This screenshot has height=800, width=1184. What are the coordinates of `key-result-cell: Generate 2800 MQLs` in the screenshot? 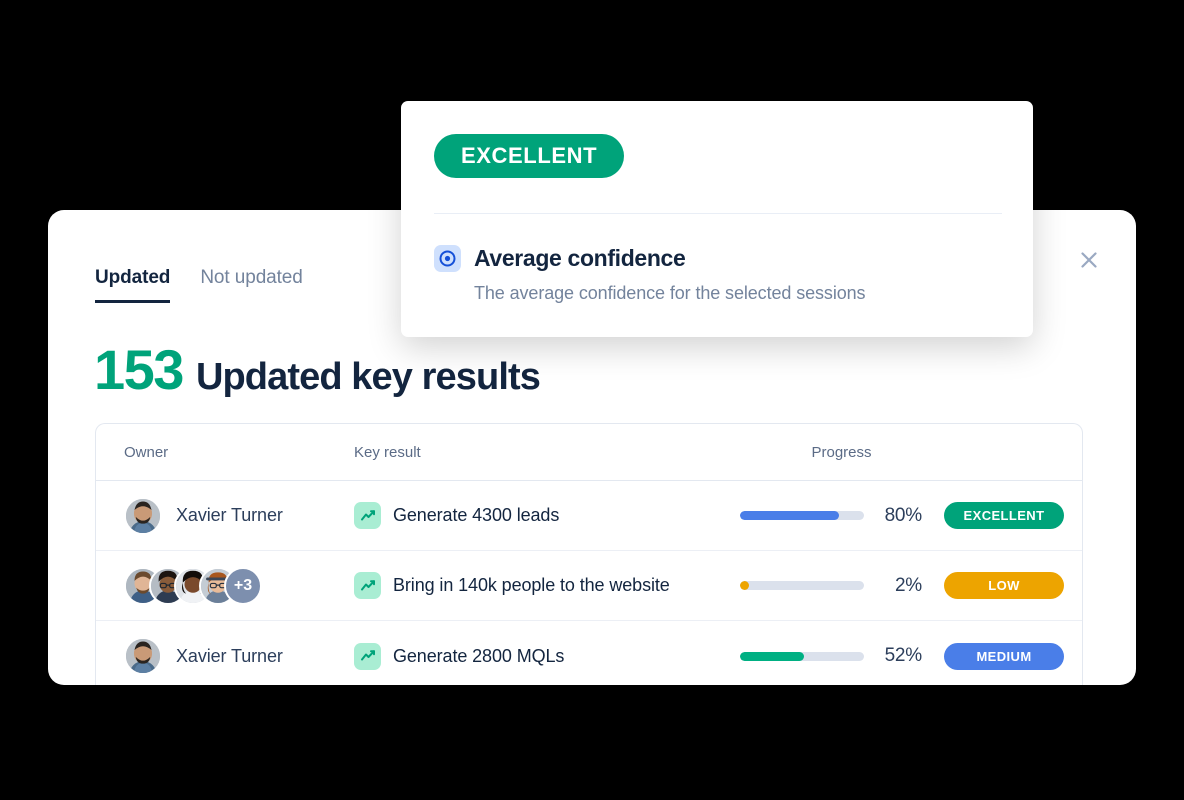 It's located at (546, 656).